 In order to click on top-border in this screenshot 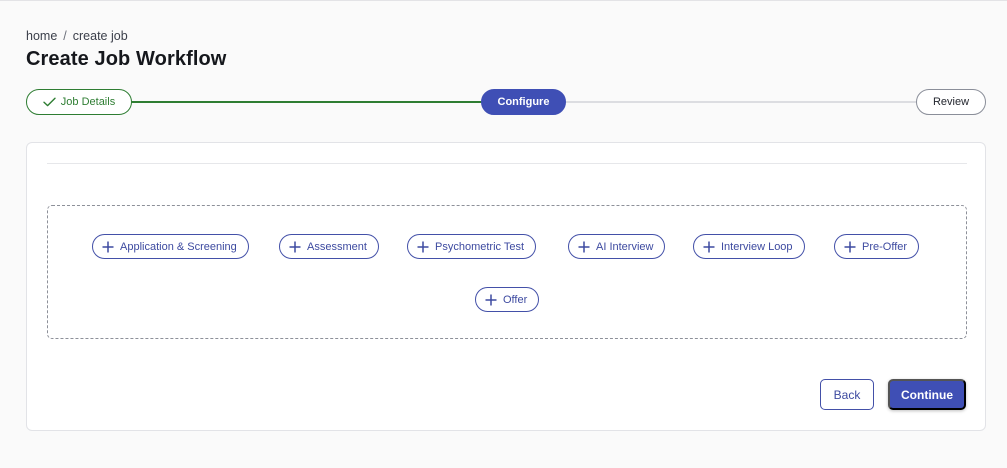, I will do `click(503, 0)`.